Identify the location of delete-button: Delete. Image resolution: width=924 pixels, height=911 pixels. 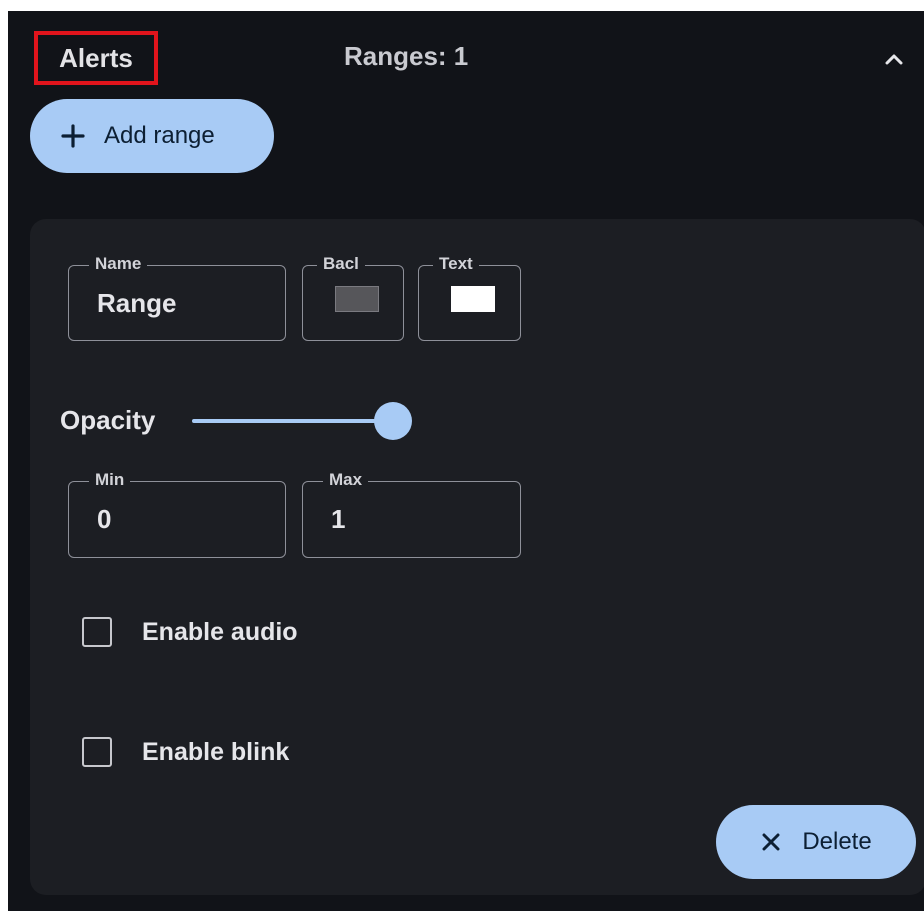
(816, 842).